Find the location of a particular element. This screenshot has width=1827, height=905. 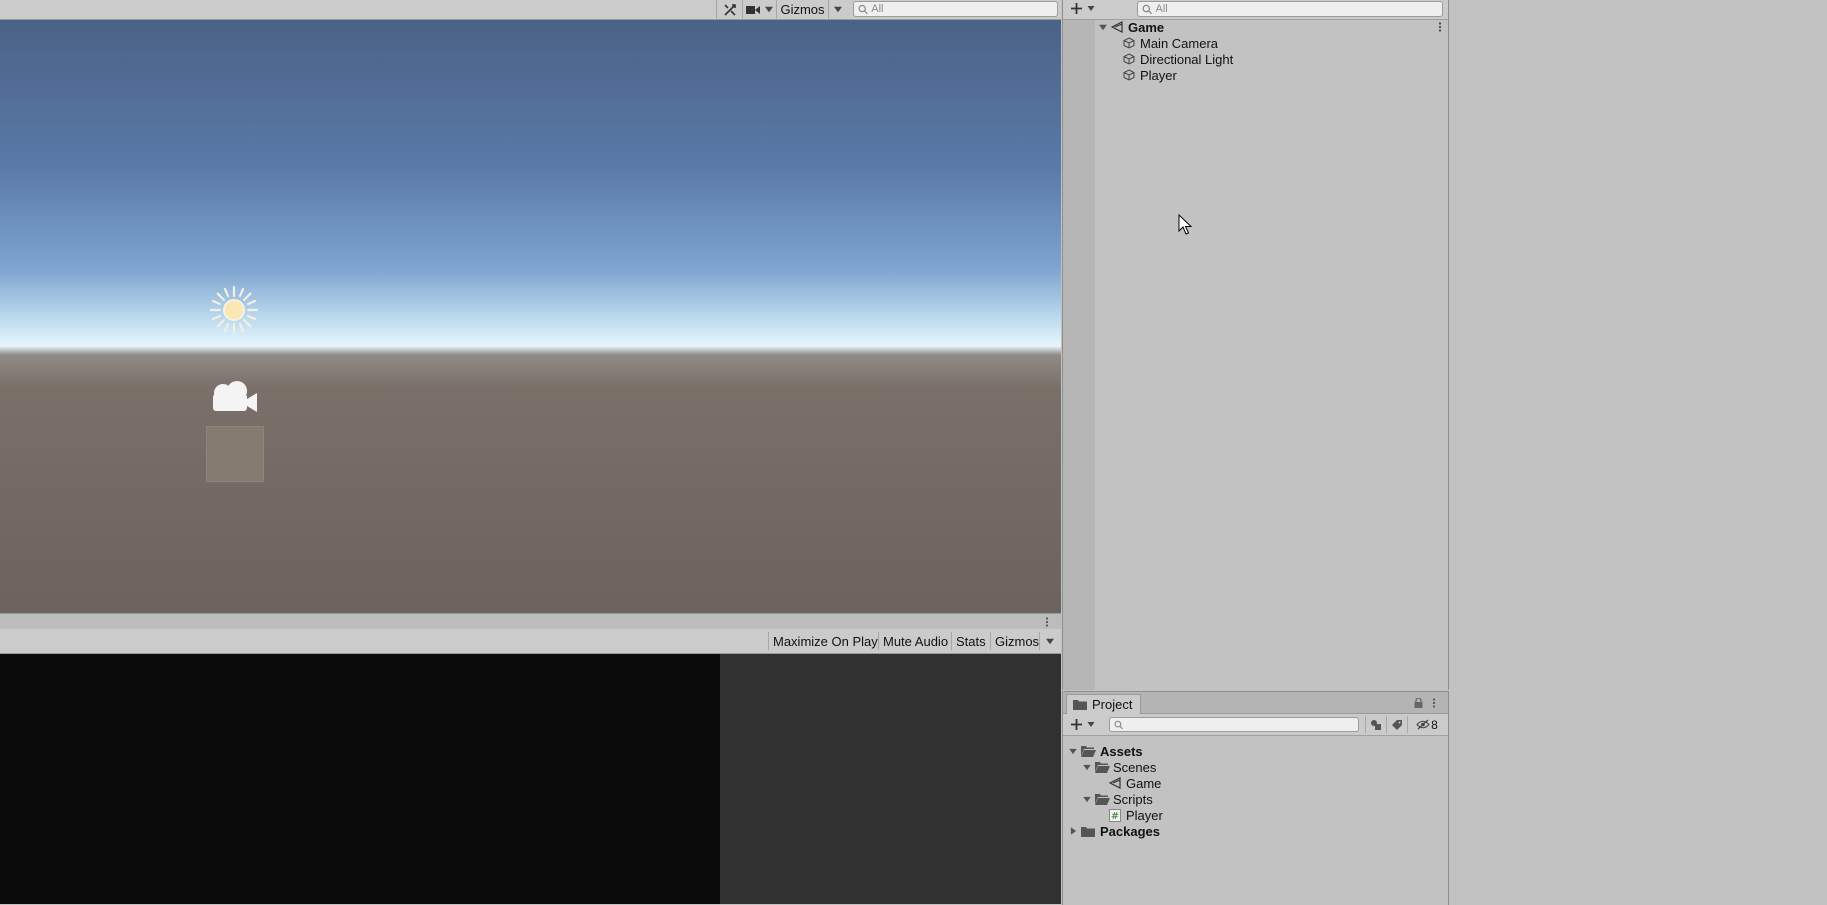

project-toolbar: 8 is located at coordinates (1255, 725).